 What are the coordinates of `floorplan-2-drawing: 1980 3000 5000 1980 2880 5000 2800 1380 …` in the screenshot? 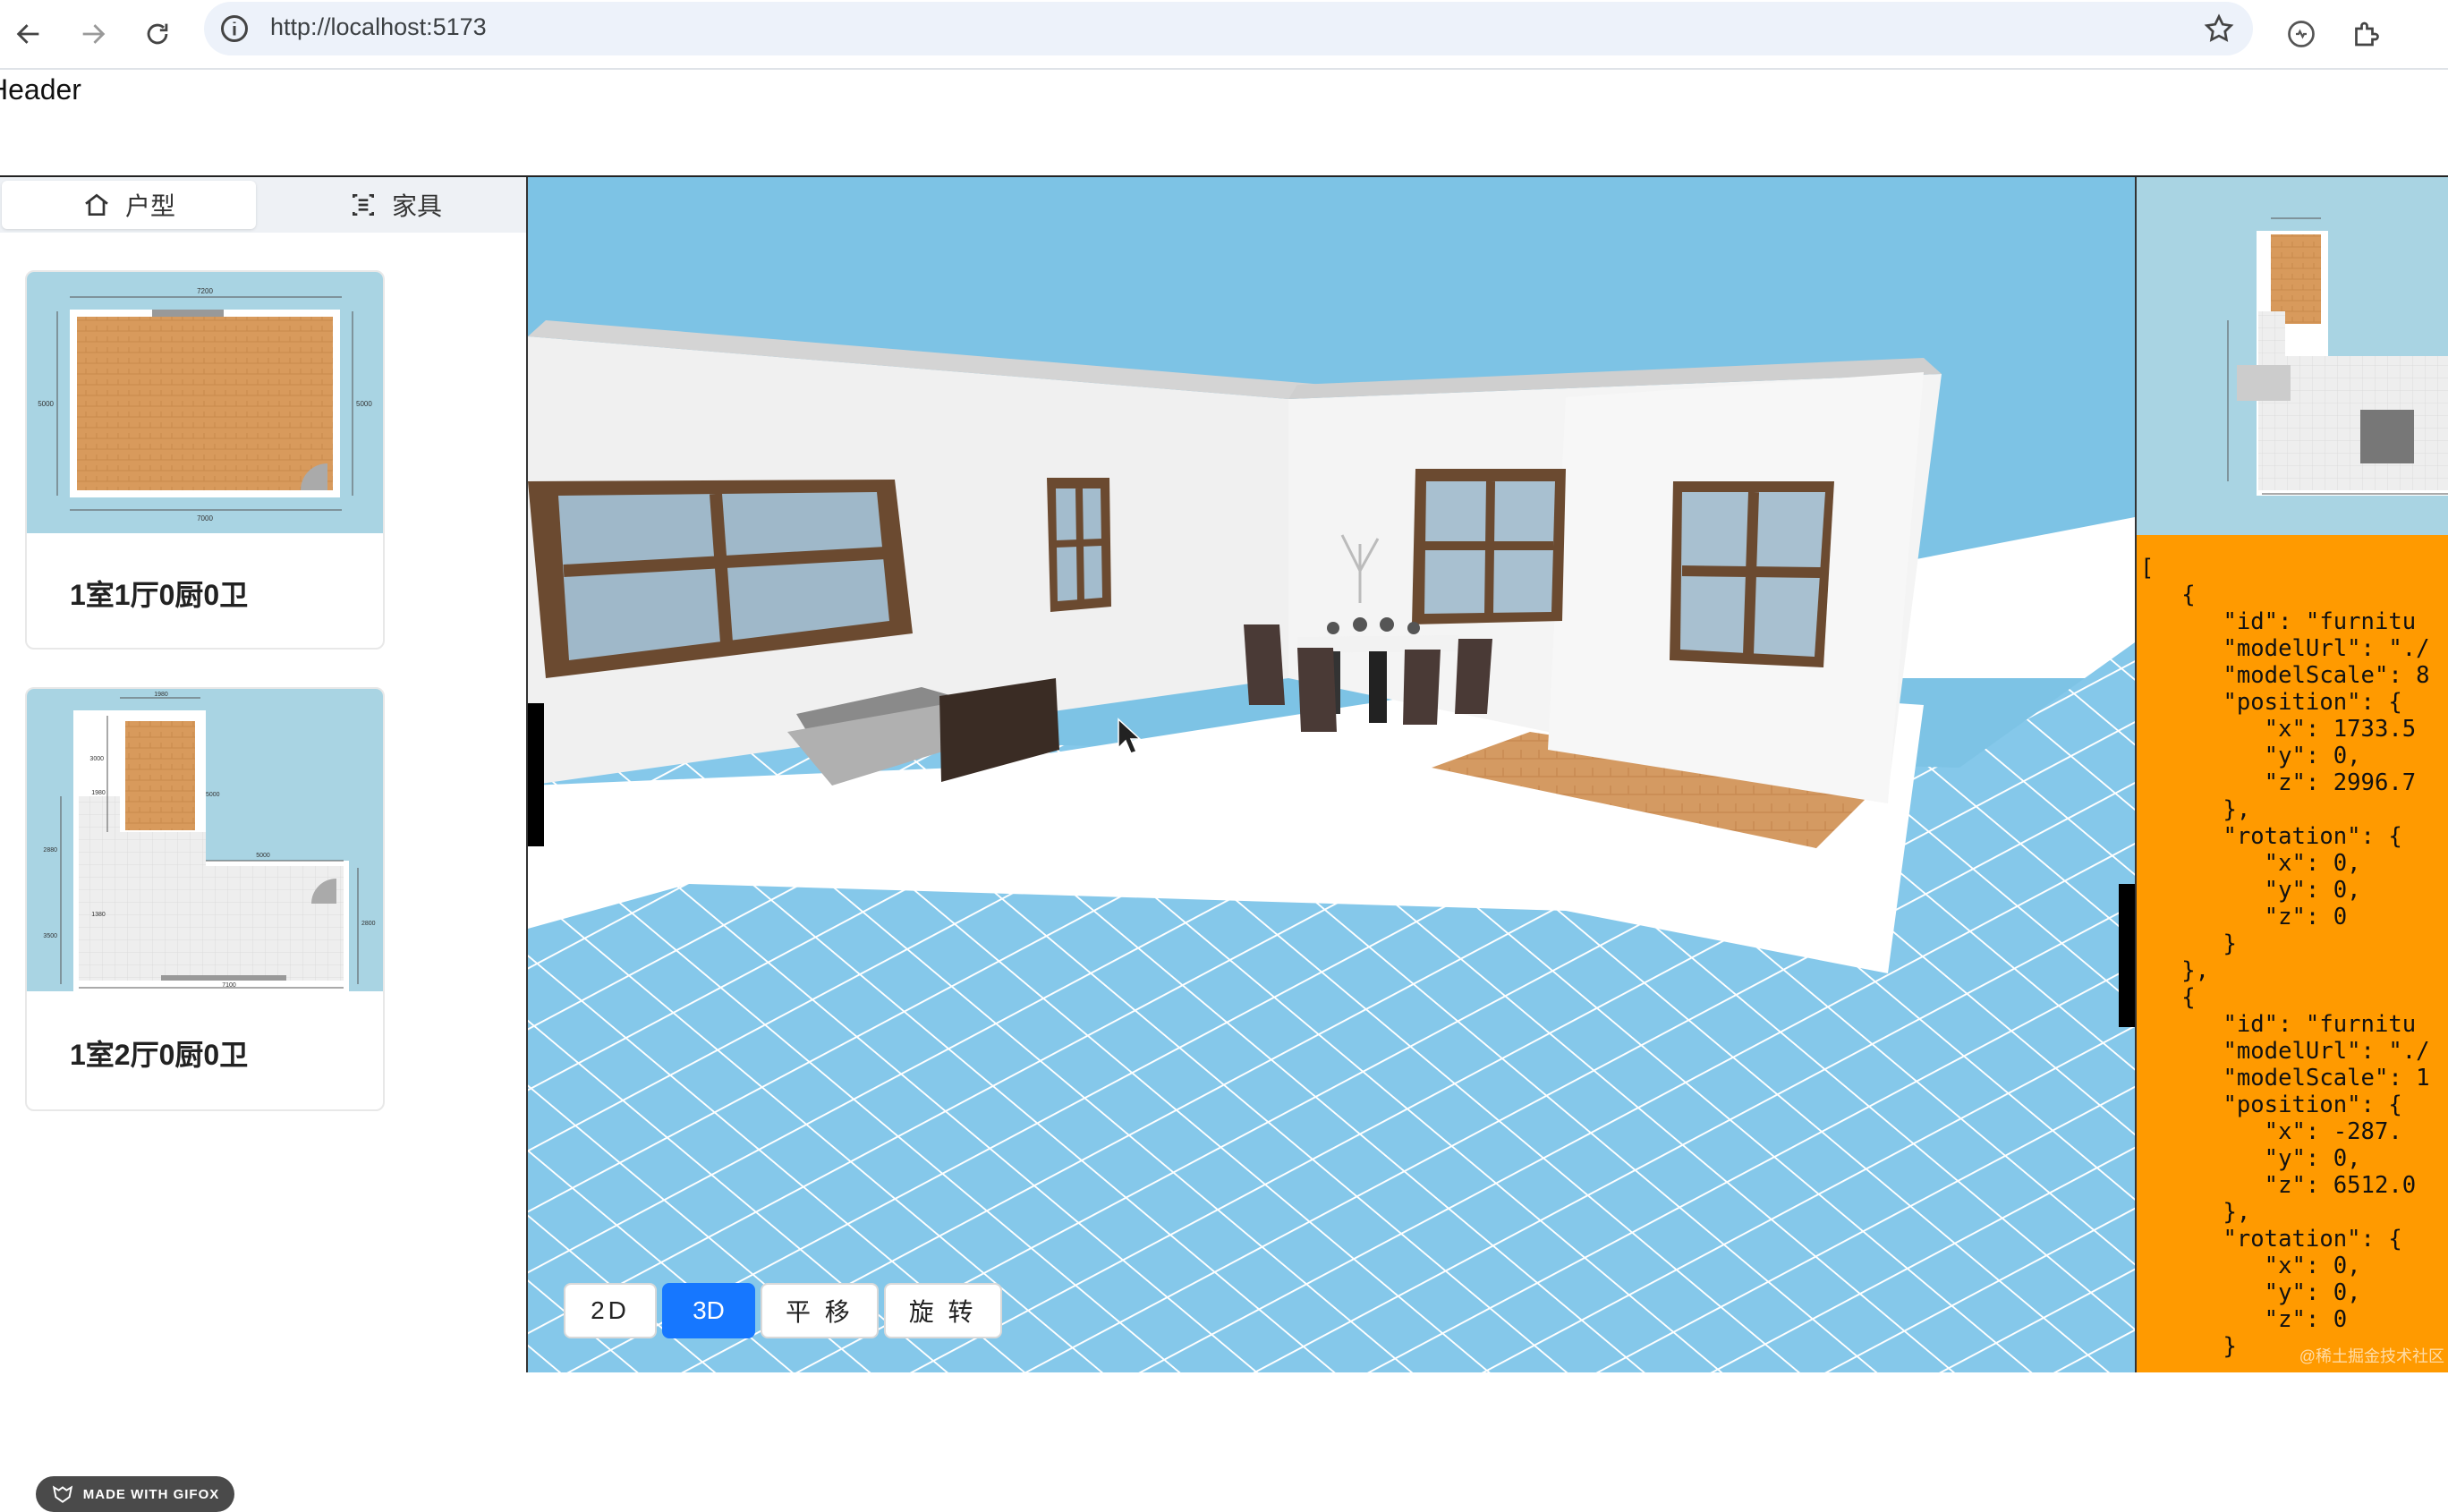 It's located at (209, 841).